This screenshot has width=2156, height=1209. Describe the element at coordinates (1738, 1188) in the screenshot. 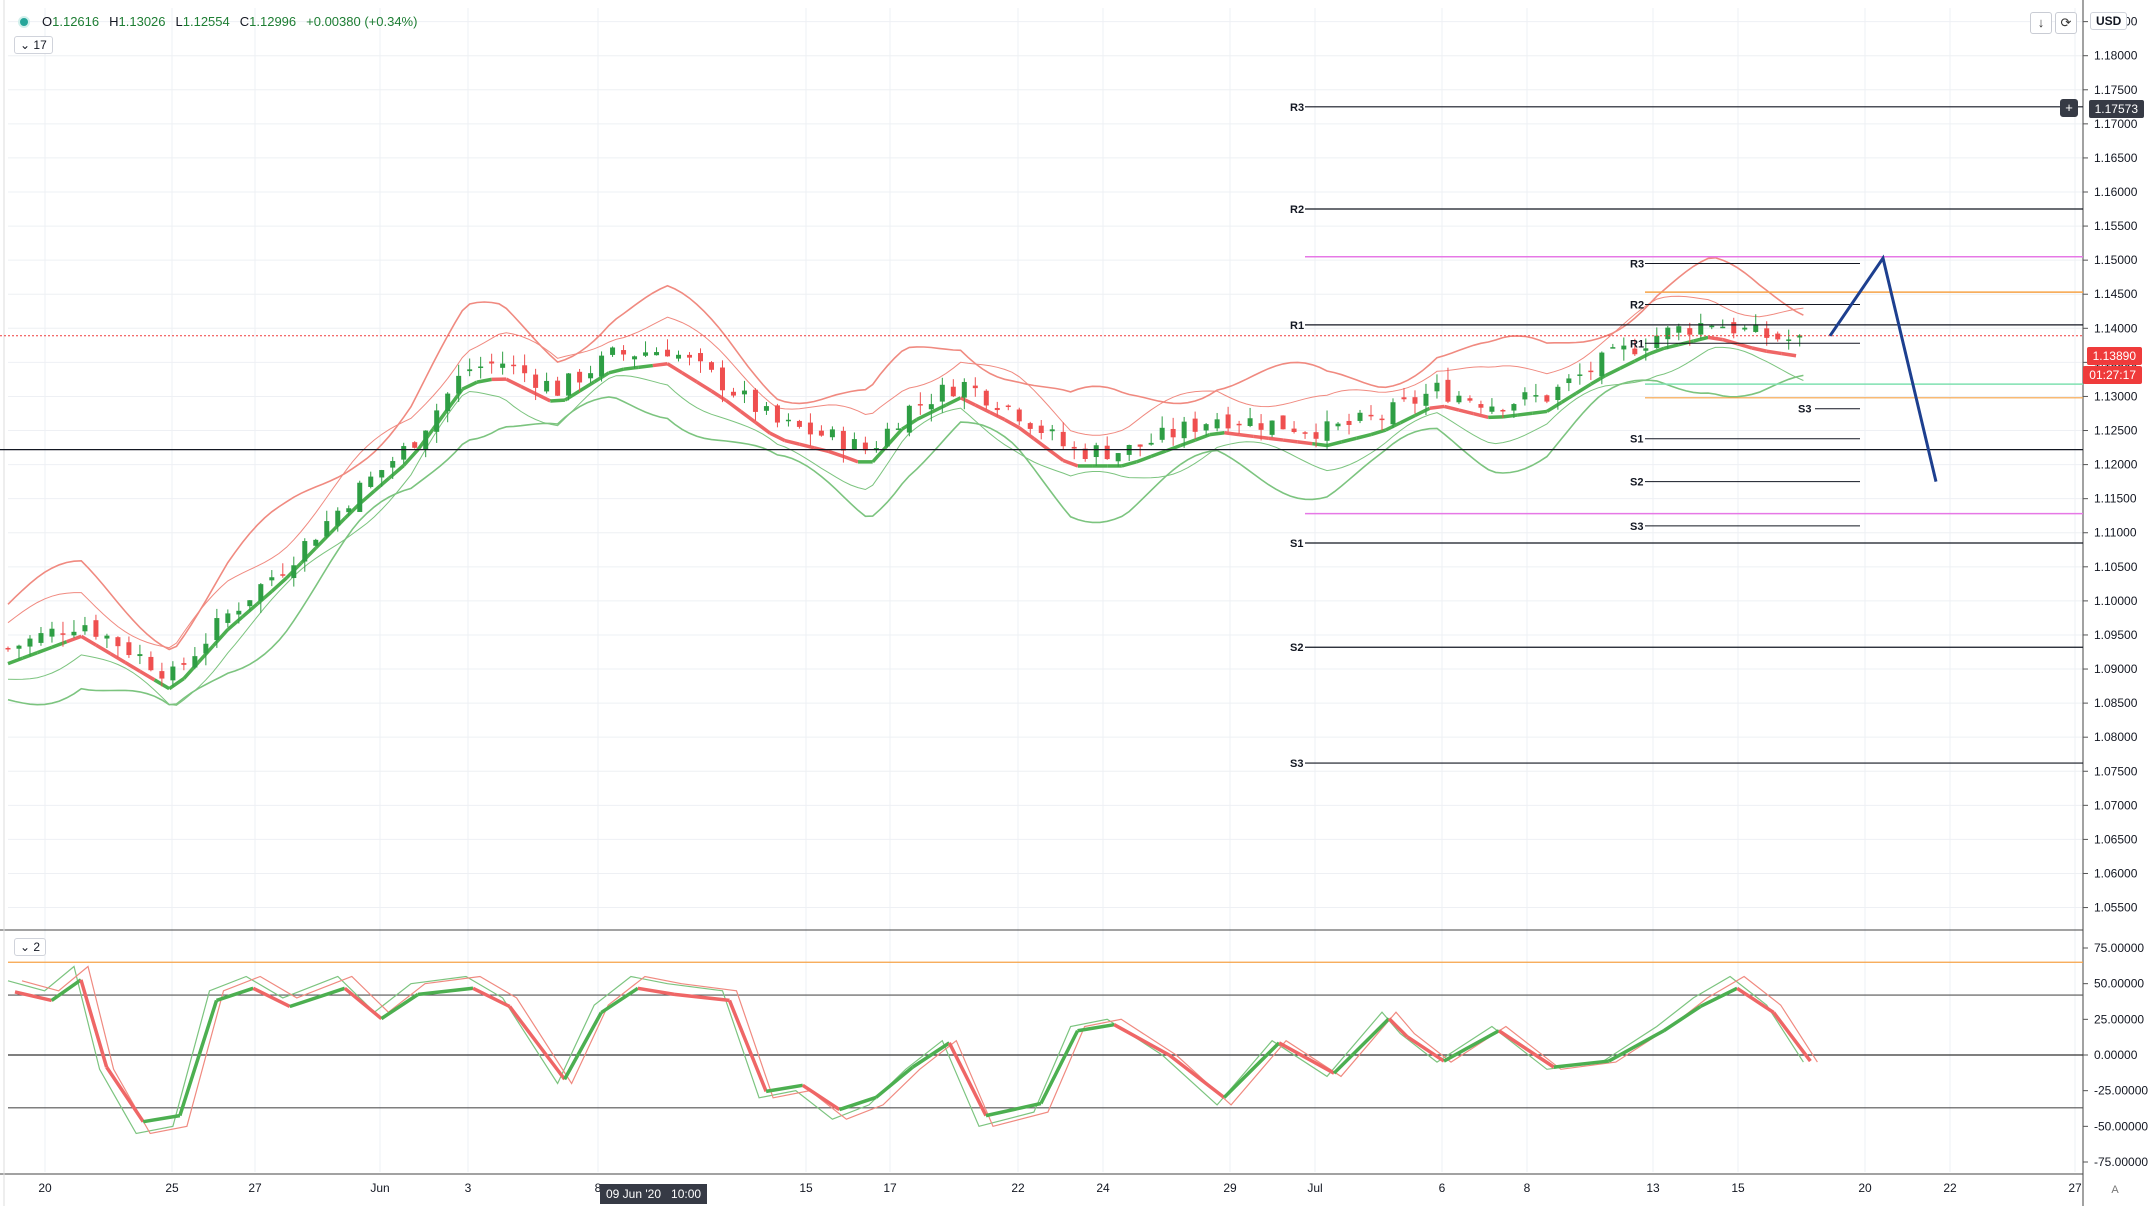

I see `time-tick-label: 15` at that location.